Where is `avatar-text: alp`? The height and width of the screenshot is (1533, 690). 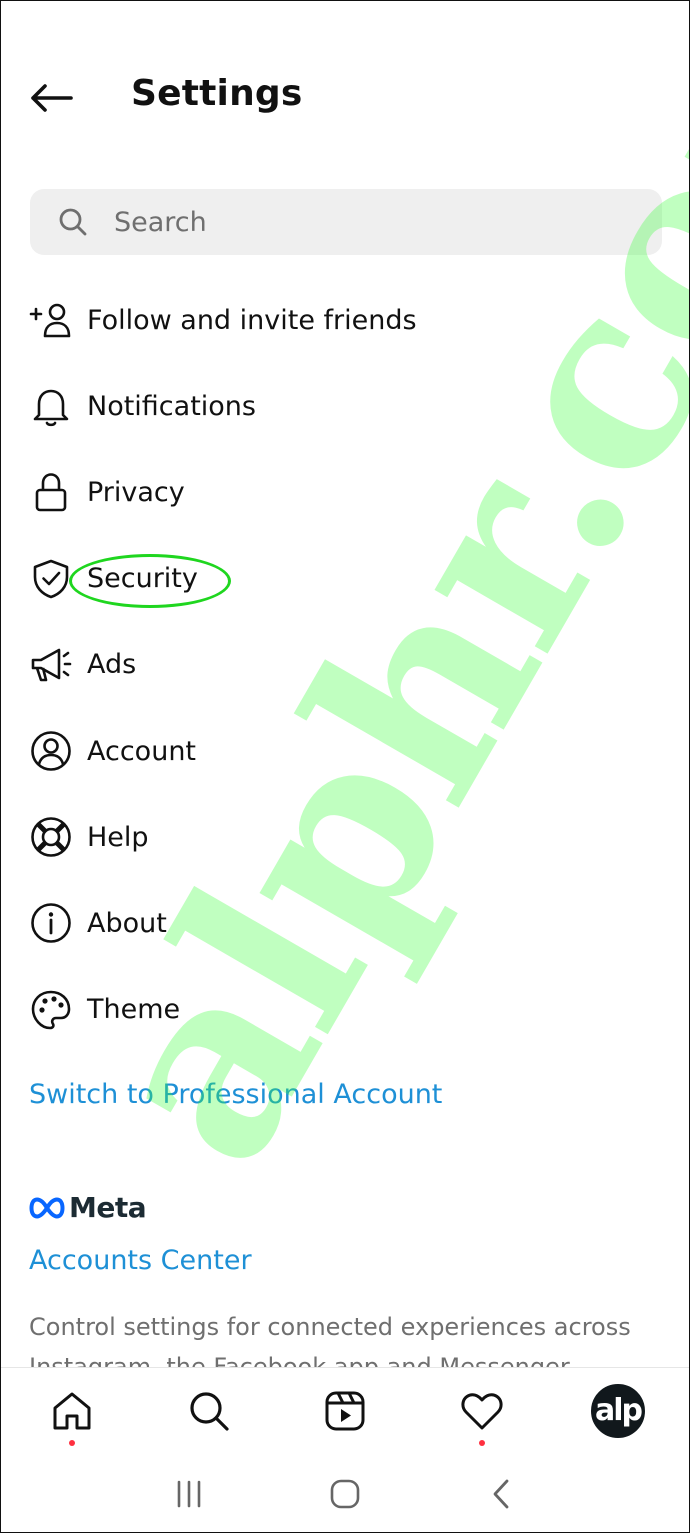 avatar-text: alp is located at coordinates (618, 1410).